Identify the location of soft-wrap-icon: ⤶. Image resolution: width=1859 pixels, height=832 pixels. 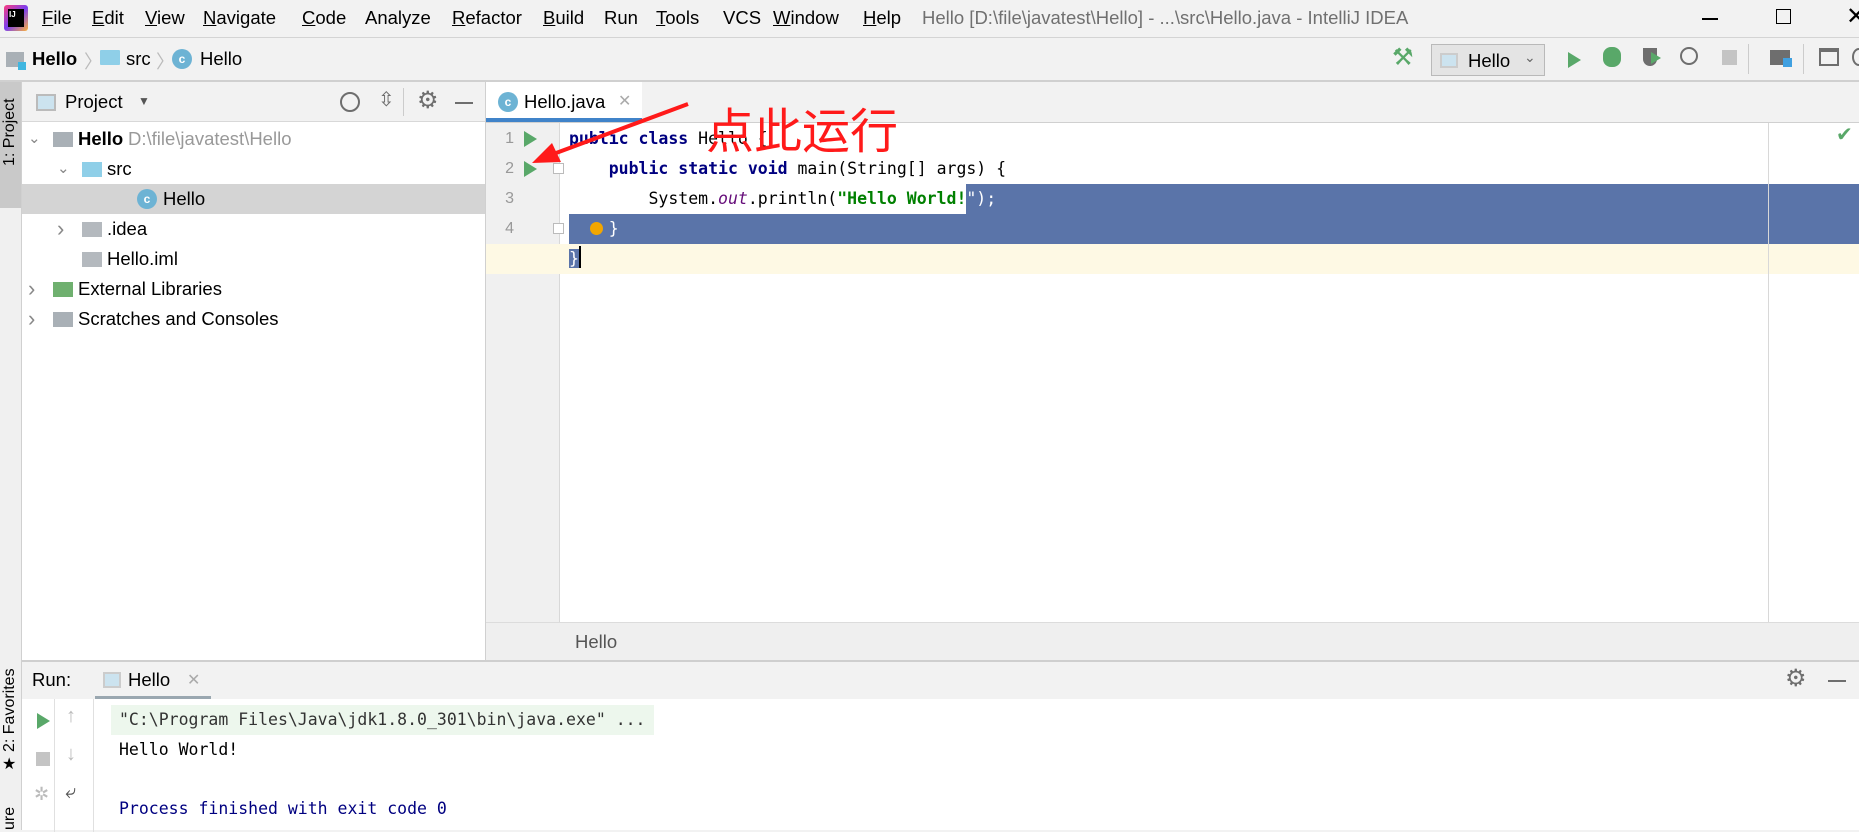
(70, 792).